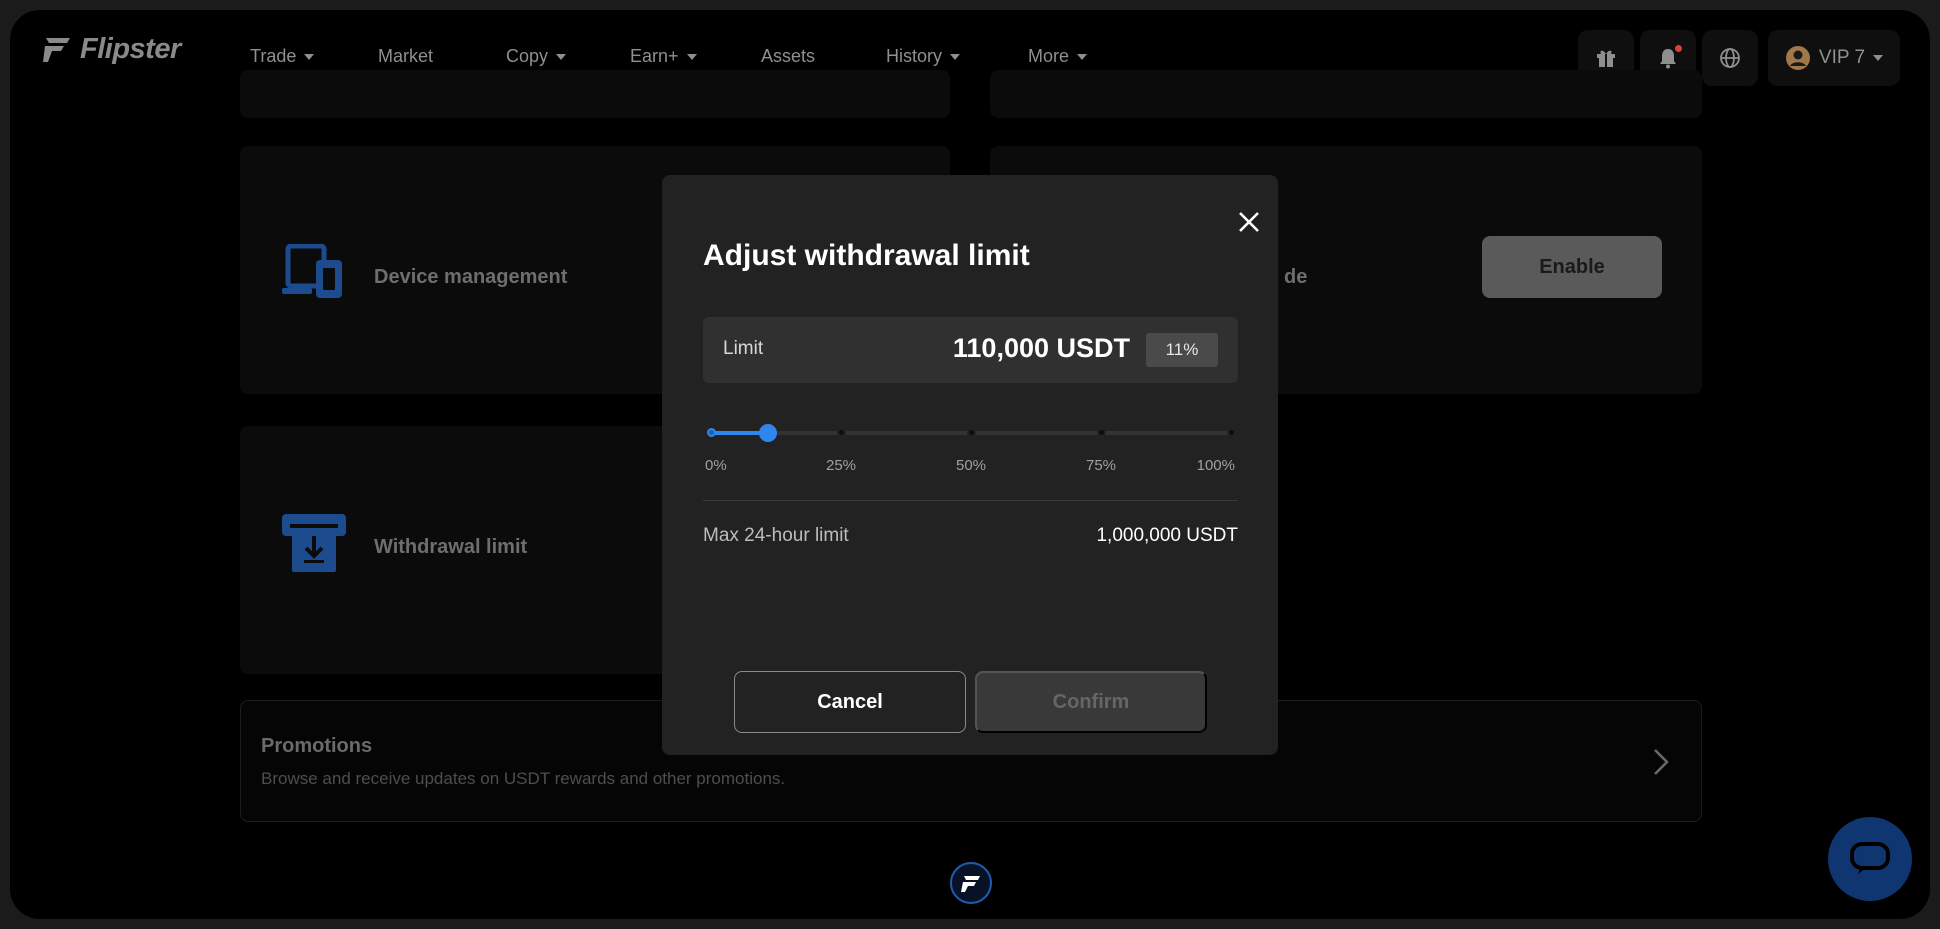 This screenshot has width=1940, height=929. I want to click on support-chat-button, so click(1870, 859).